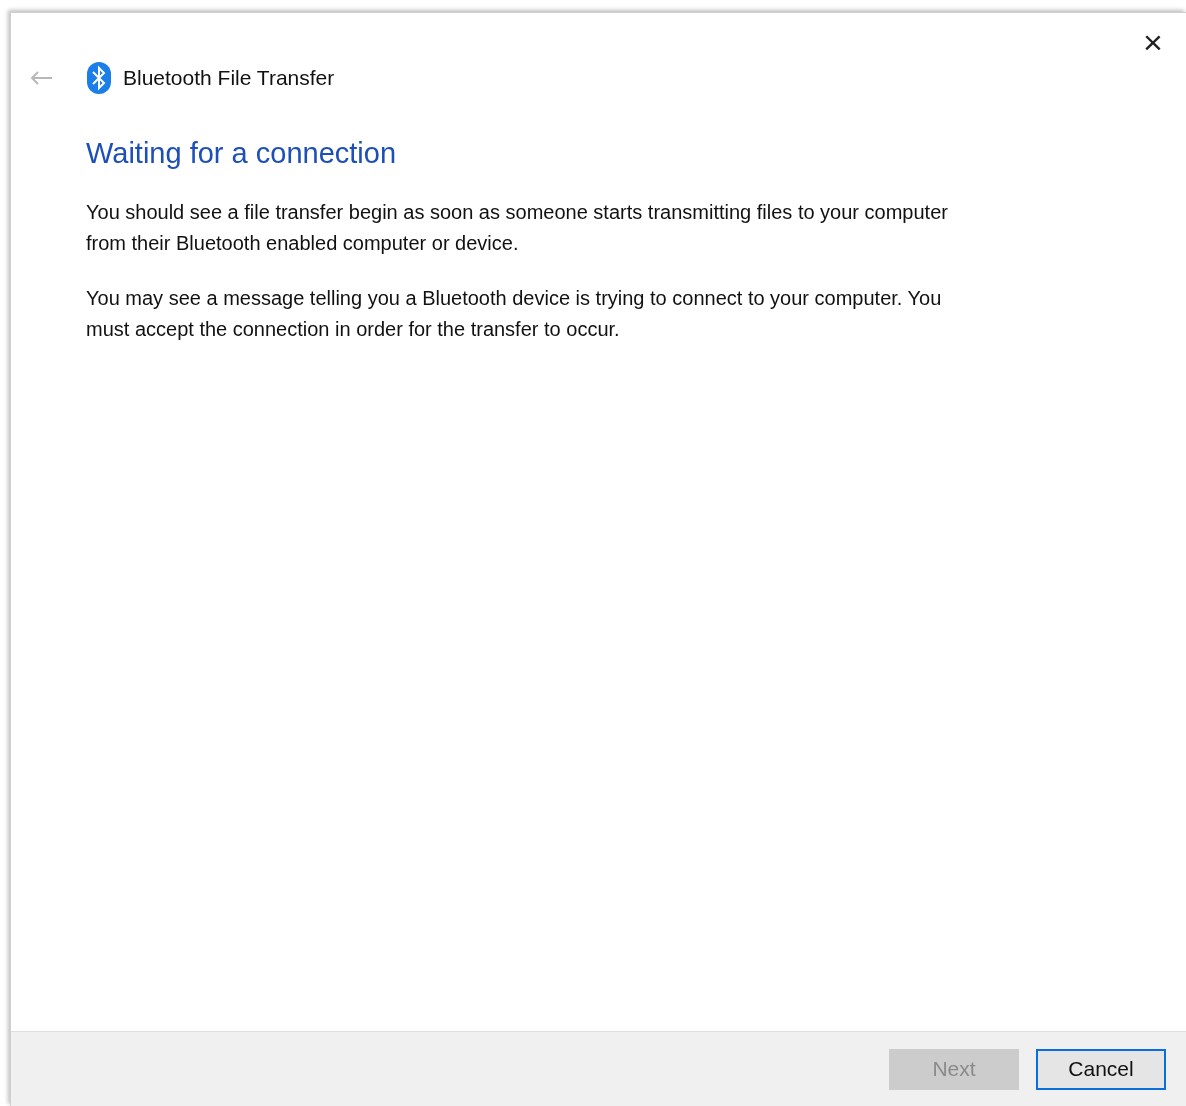 This screenshot has height=1106, width=1186. Describe the element at coordinates (514, 314) in the screenshot. I see `description-paragraph: You may see a message telling you a Bluetooth device is trying to connect to your computer. You must accept the connection in order for the transfer to occur.` at that location.